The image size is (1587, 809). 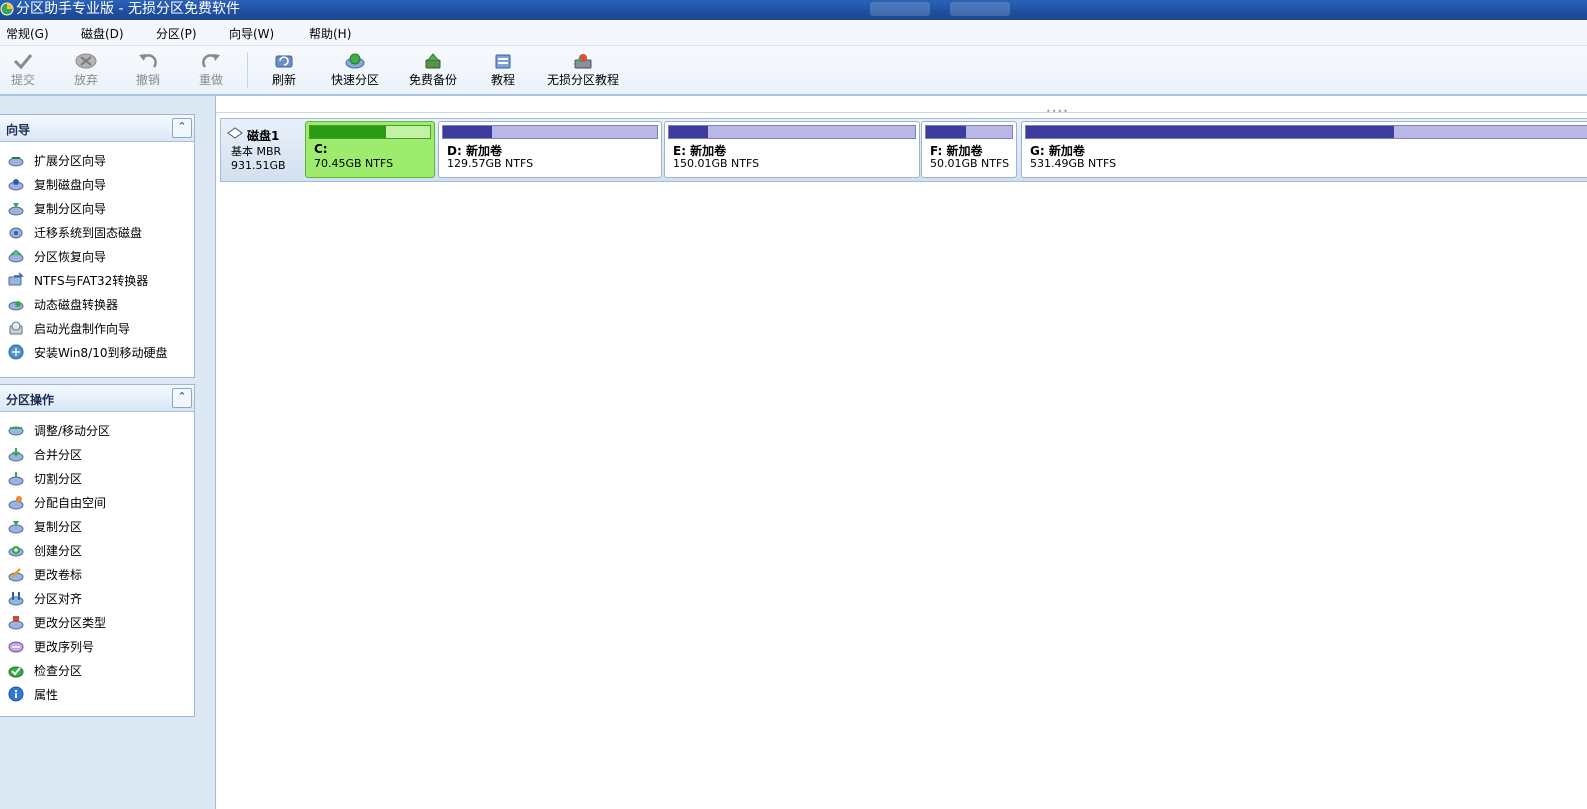 I want to click on refresh-button: 刷新, so click(x=284, y=70).